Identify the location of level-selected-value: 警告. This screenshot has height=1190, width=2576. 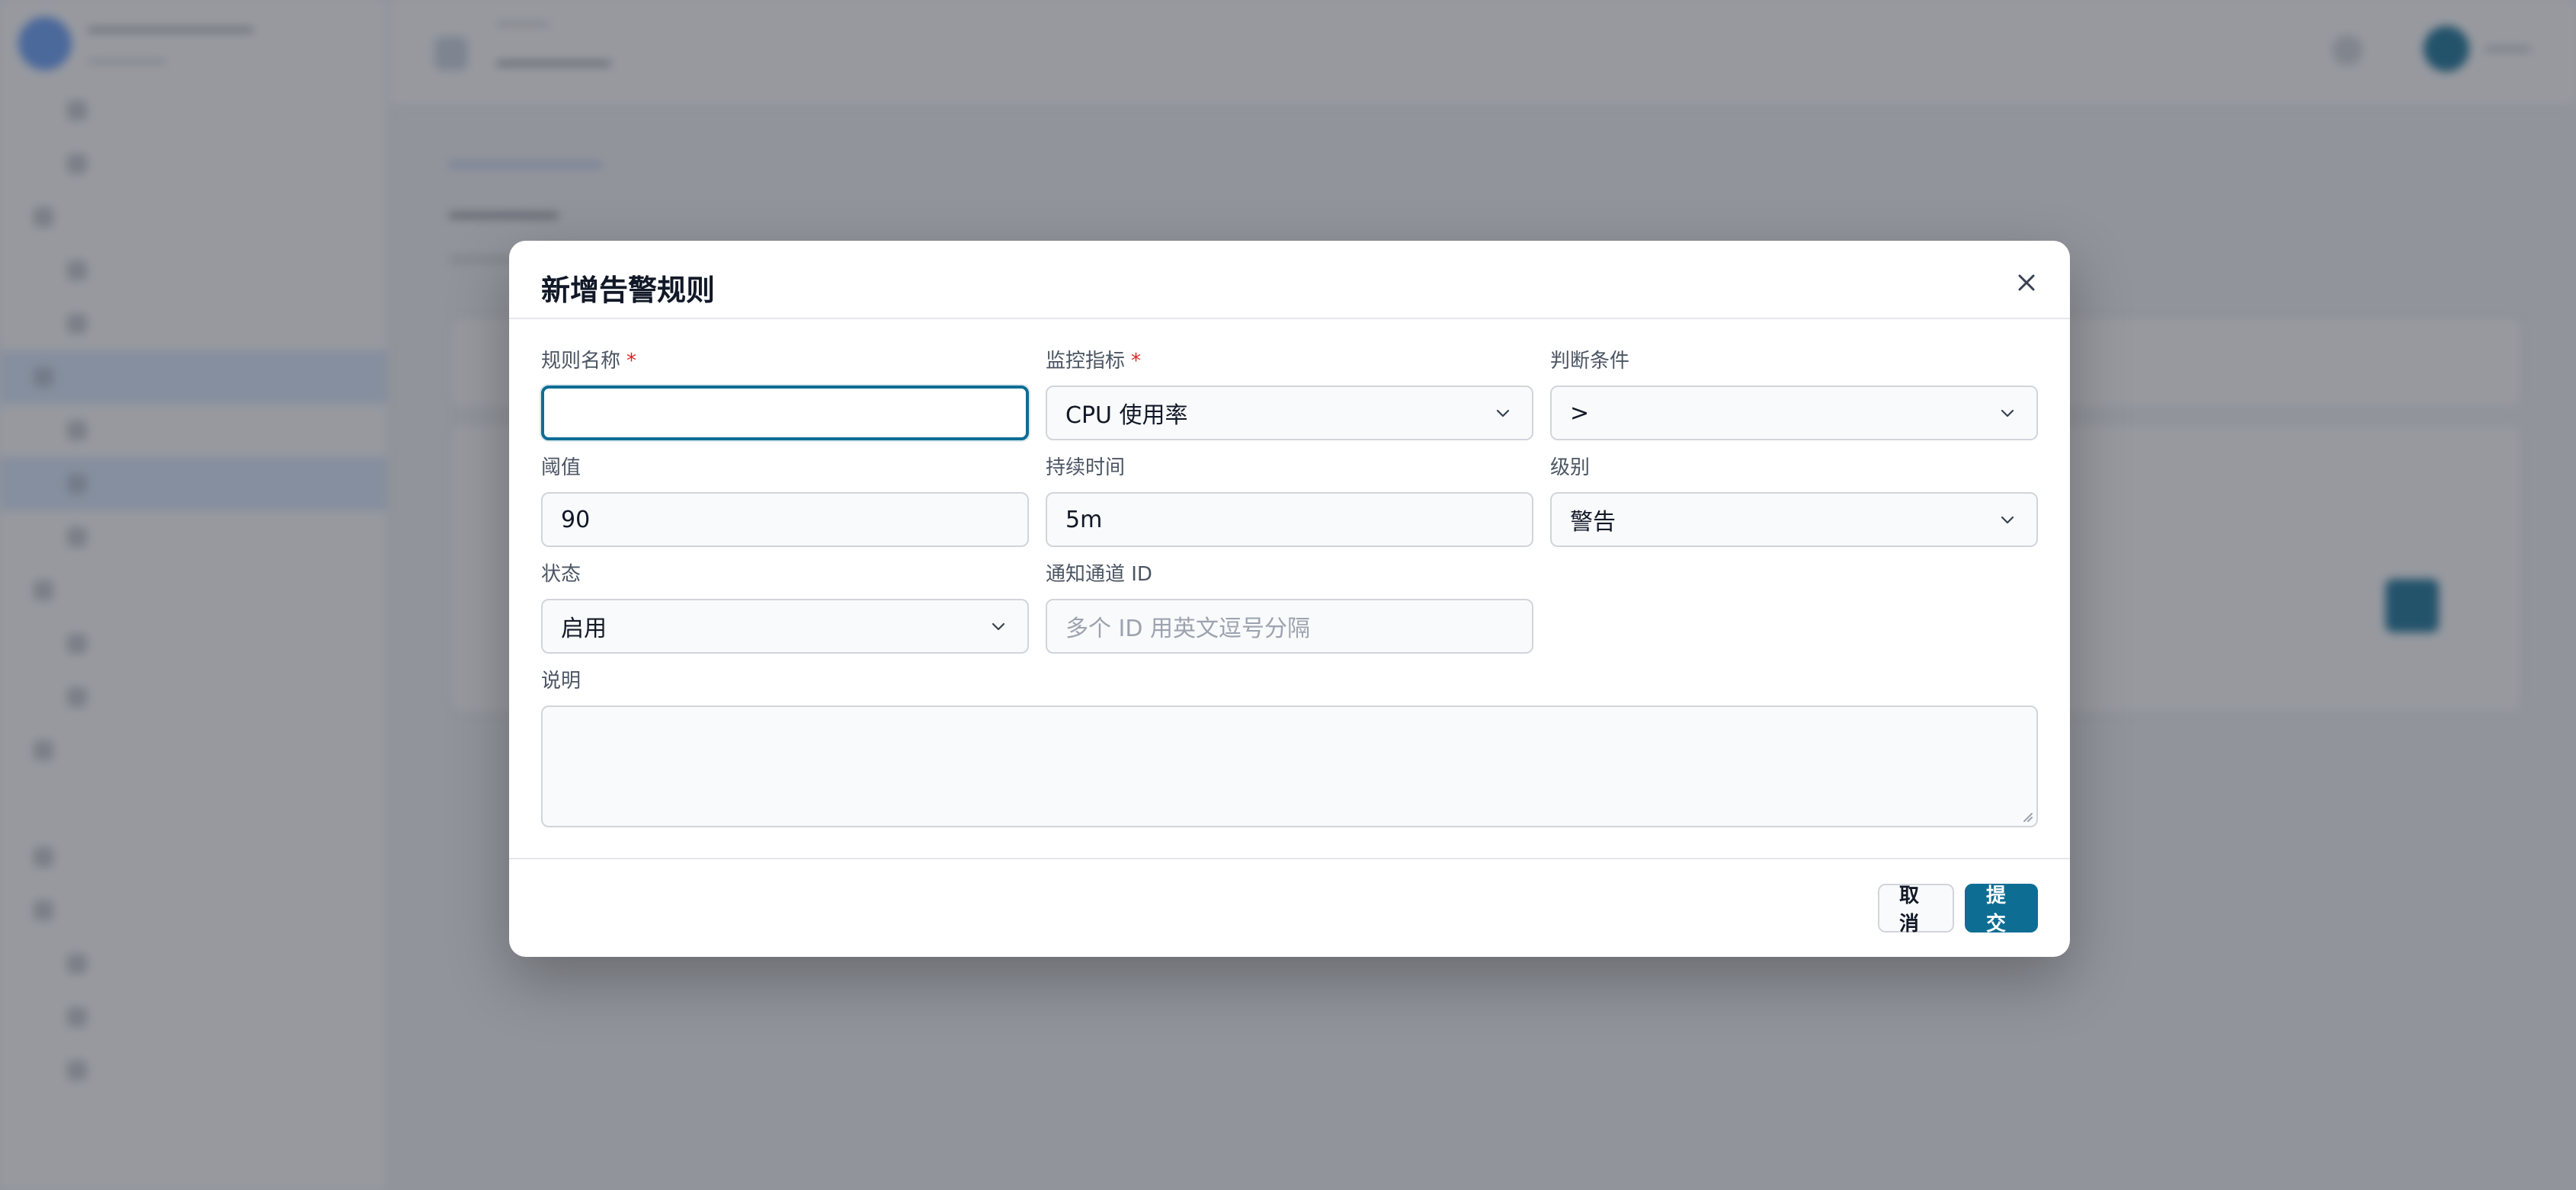
(1593, 522).